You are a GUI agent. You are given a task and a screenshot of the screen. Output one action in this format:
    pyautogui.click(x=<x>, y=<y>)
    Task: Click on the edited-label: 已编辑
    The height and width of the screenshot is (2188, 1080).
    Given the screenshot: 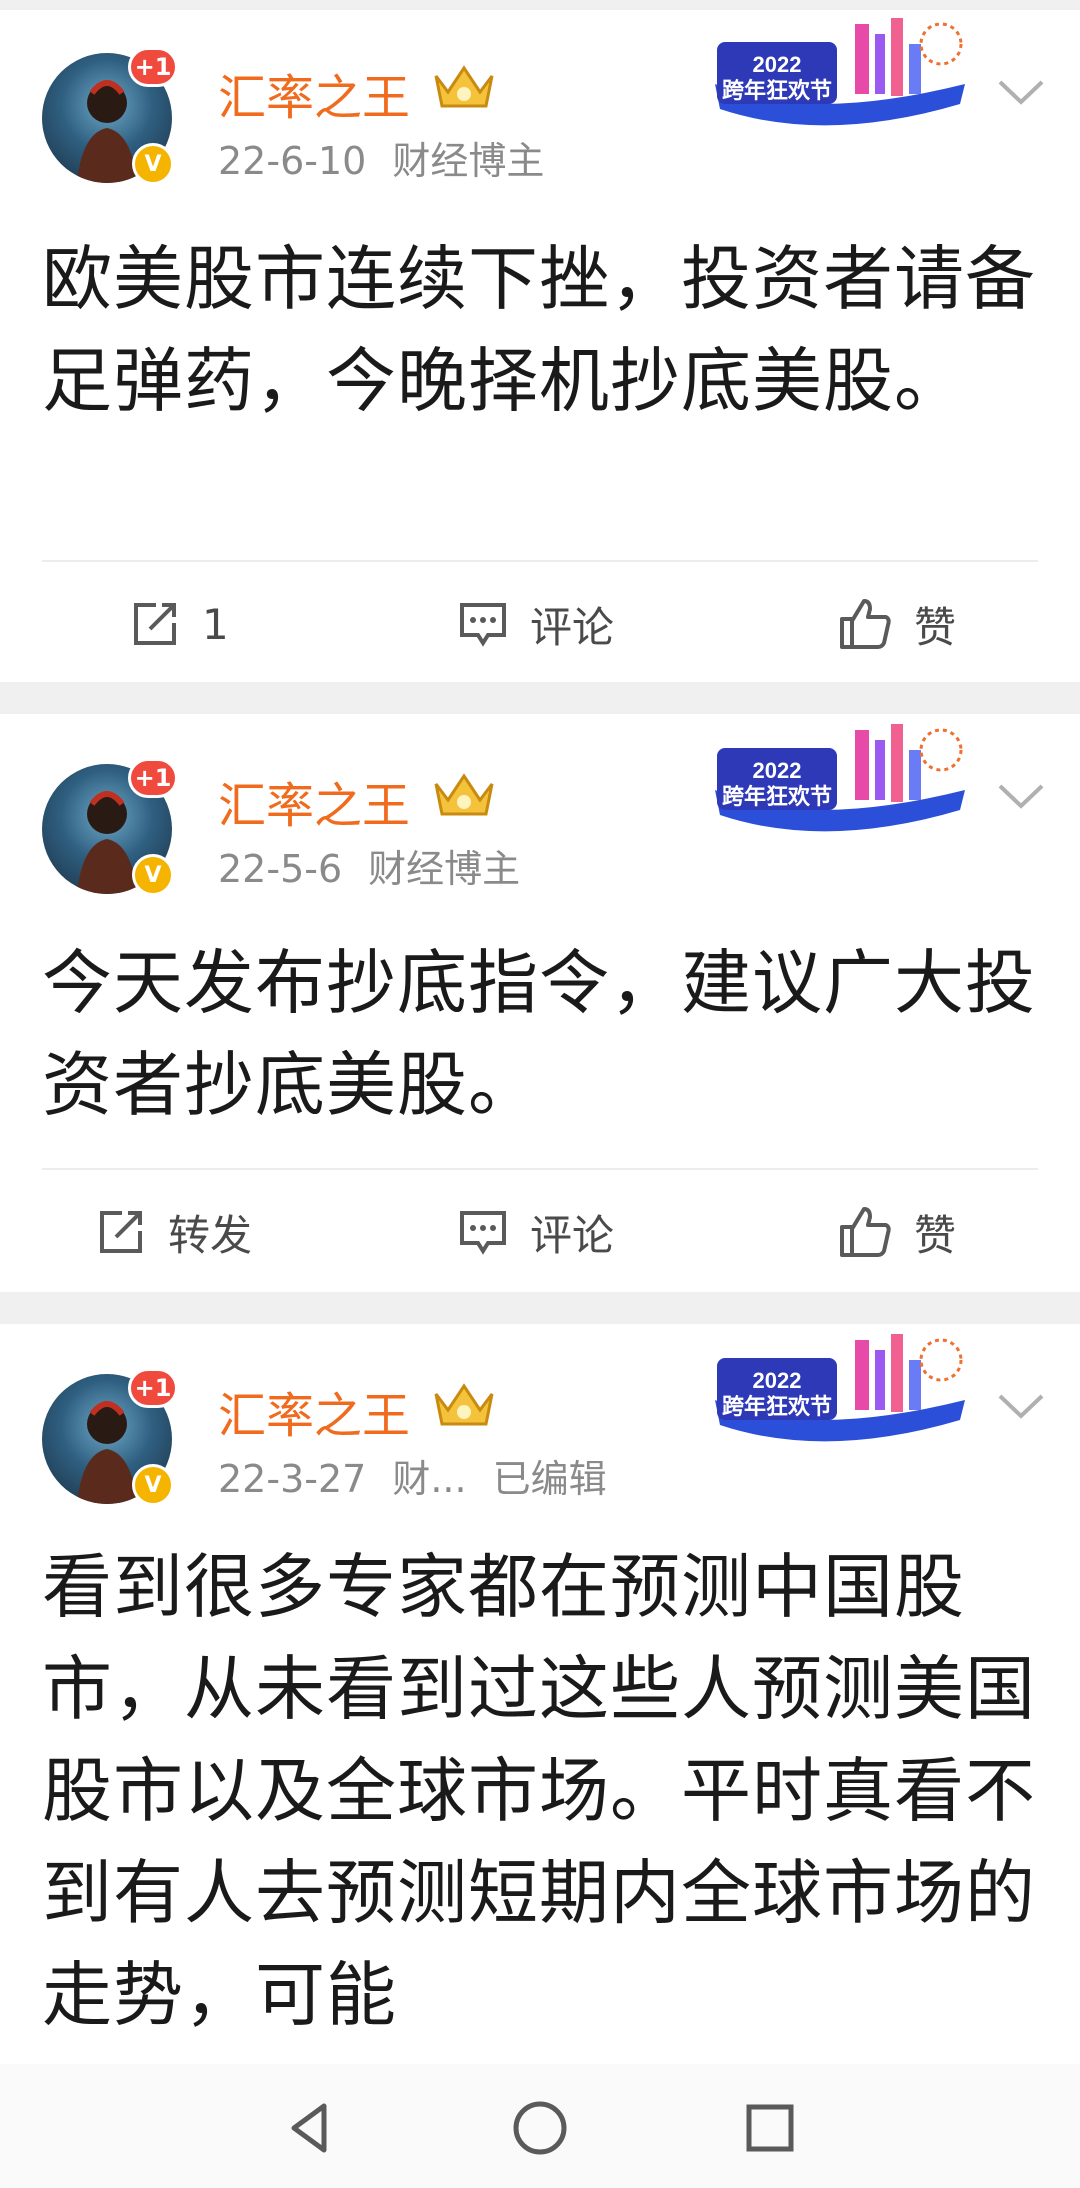 What is the action you would take?
    pyautogui.click(x=549, y=1479)
    